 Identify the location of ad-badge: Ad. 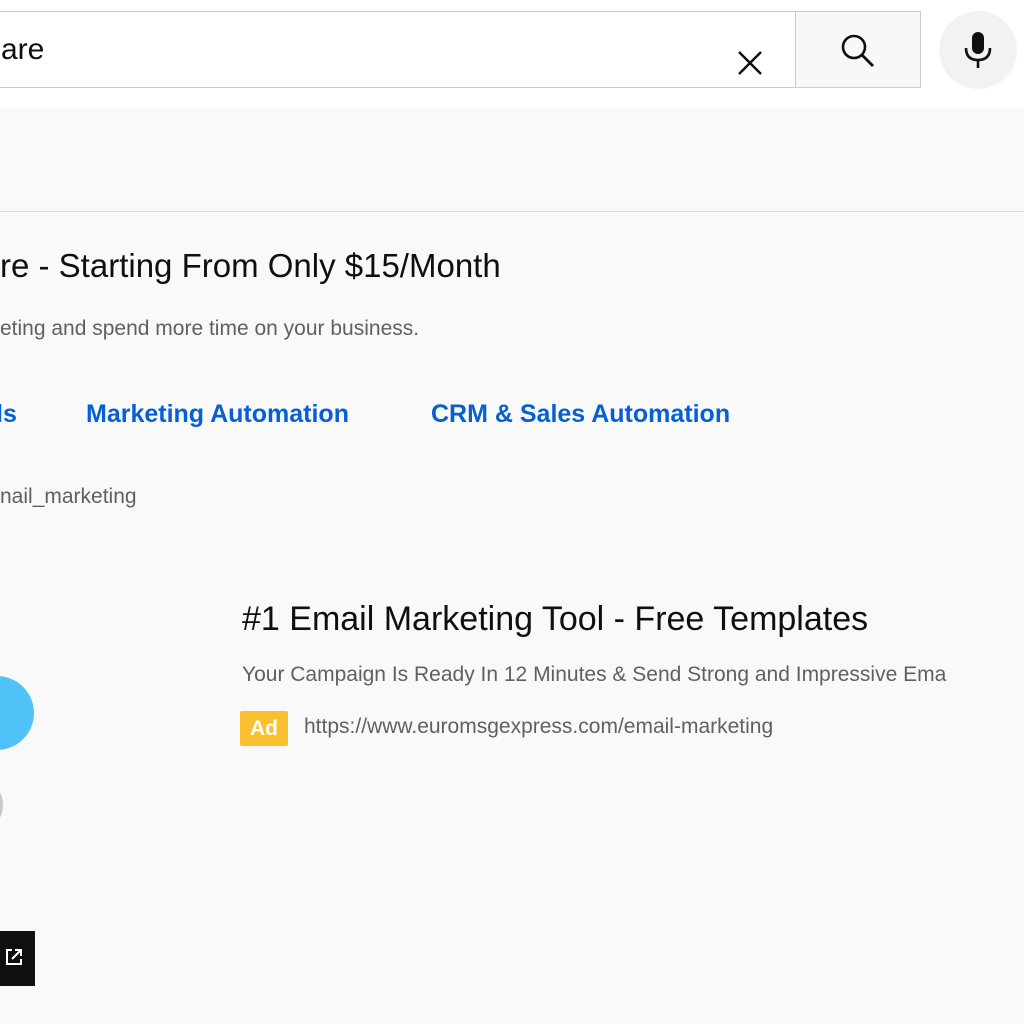
(264, 728).